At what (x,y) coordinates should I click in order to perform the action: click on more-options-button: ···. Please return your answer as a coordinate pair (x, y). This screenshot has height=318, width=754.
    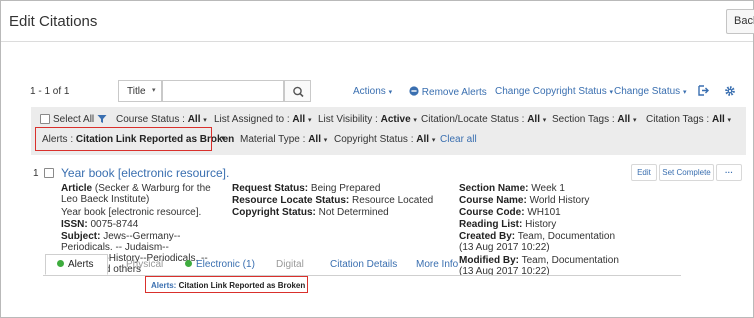
    Looking at the image, I should click on (729, 172).